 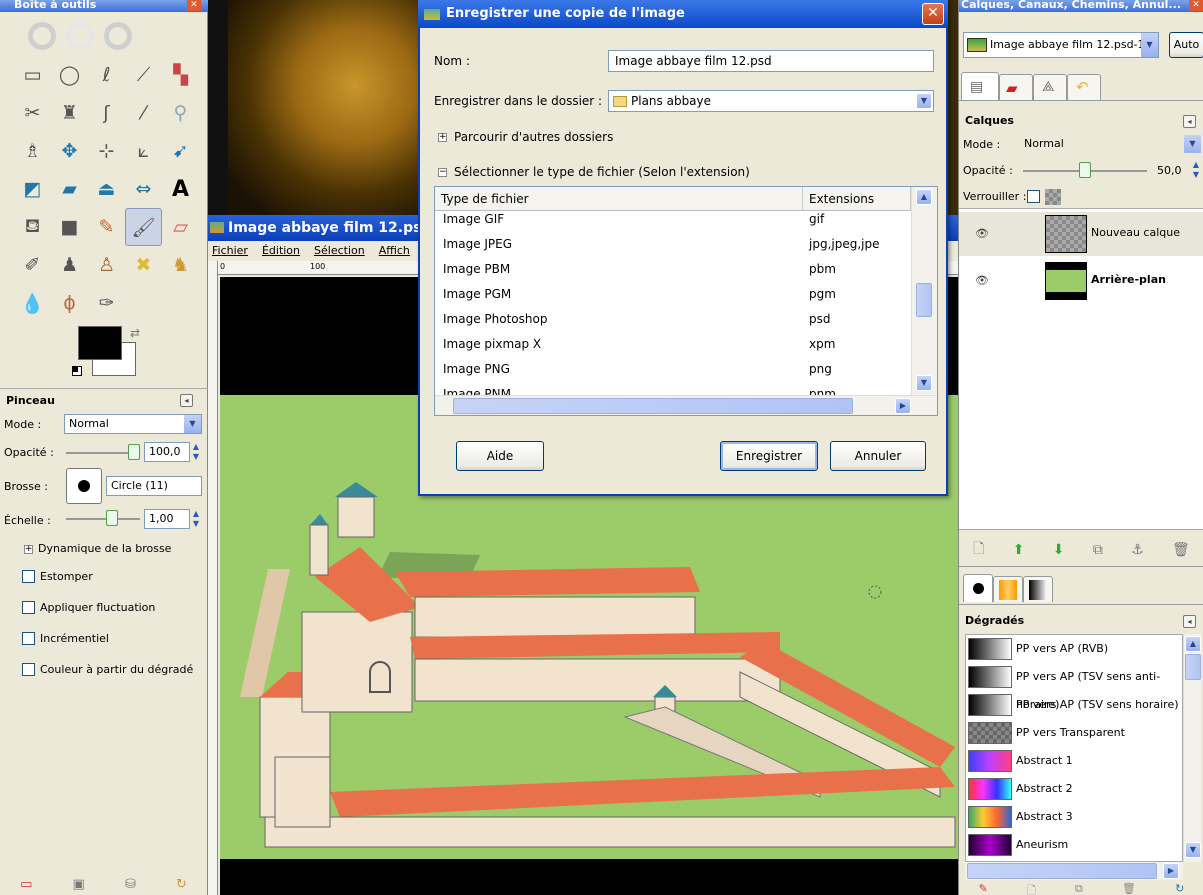 What do you see at coordinates (1074, 761) in the screenshot?
I see `list-item: Abstract 1` at bounding box center [1074, 761].